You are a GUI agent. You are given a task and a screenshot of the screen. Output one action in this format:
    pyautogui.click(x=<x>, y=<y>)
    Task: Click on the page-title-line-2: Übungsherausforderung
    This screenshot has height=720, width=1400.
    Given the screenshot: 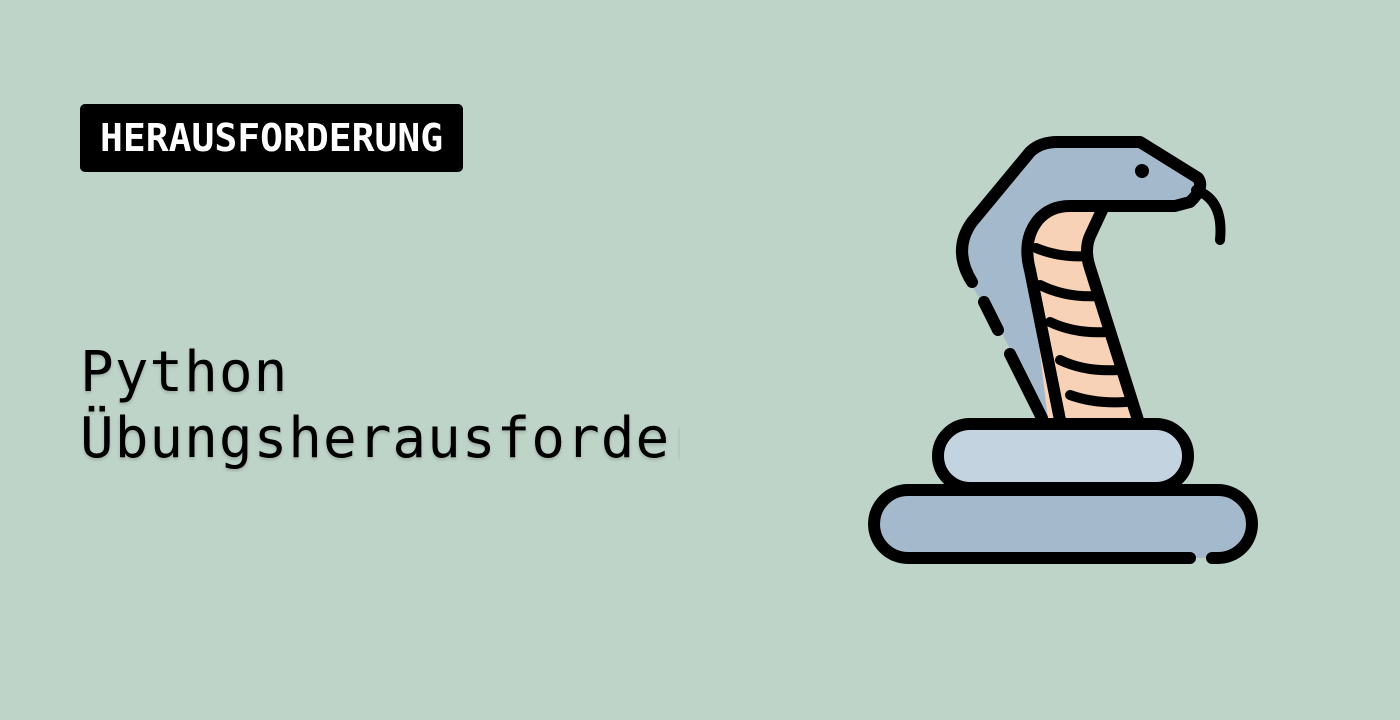 What is the action you would take?
    pyautogui.click(x=380, y=438)
    